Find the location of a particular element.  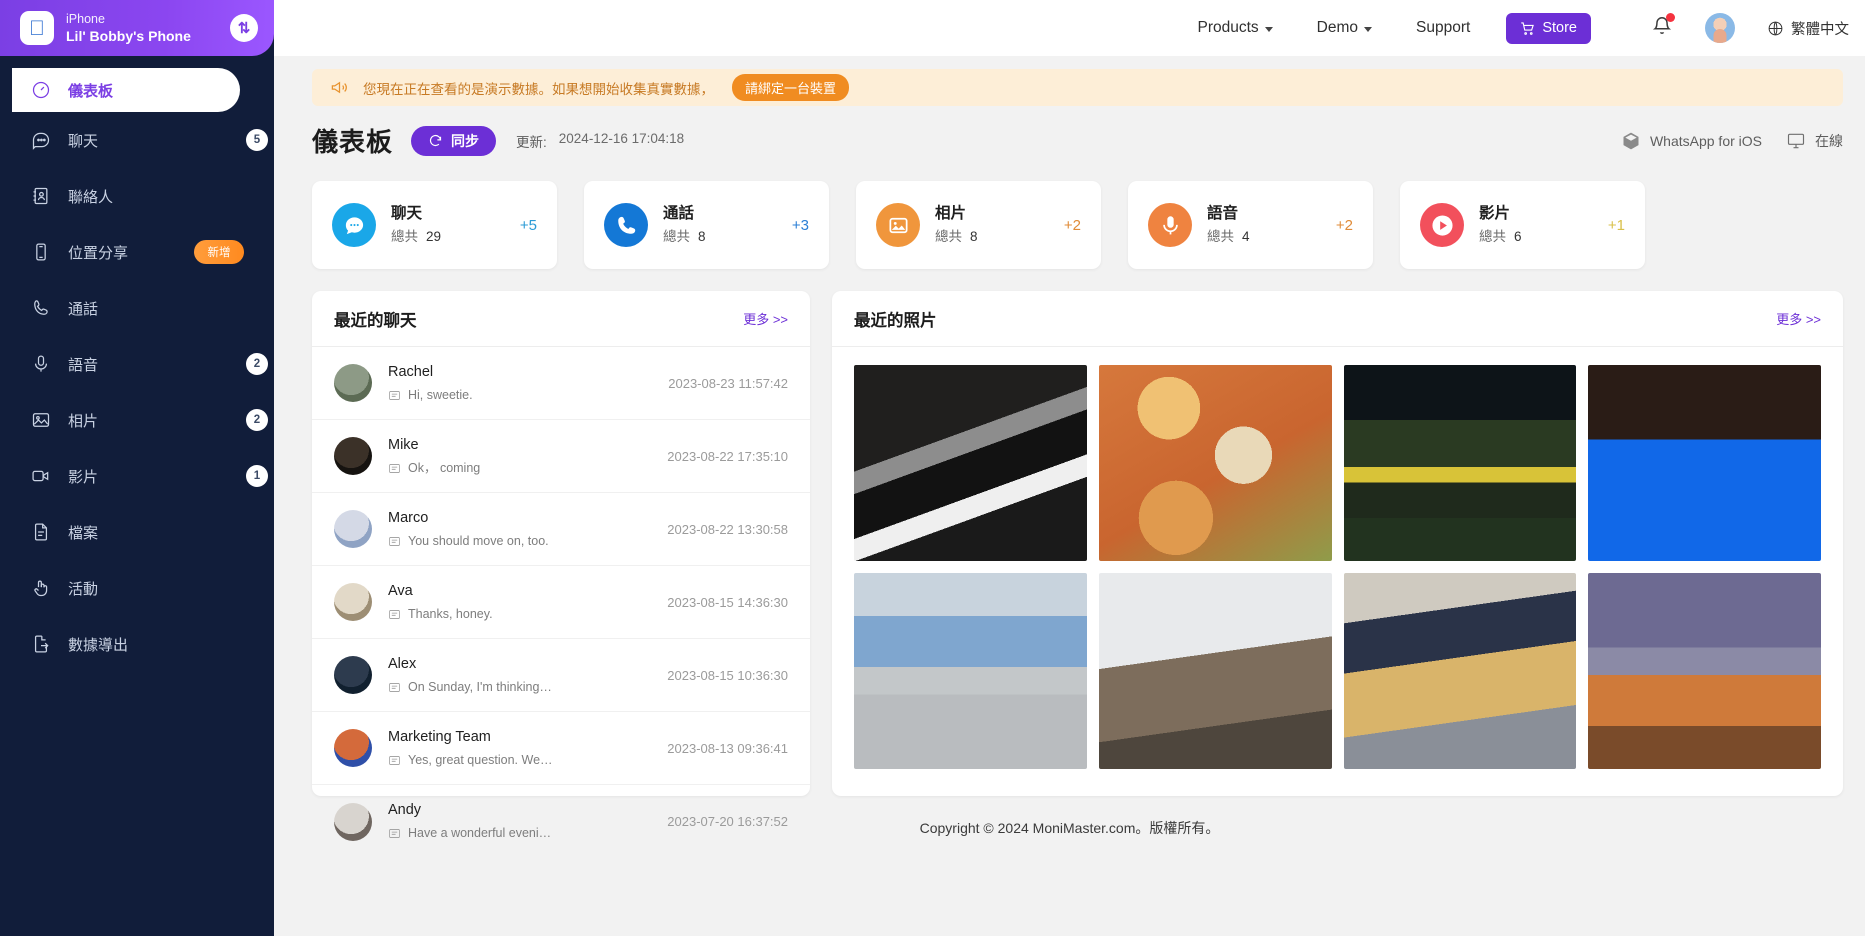

stat-total: 總共 4 is located at coordinates (1228, 237).